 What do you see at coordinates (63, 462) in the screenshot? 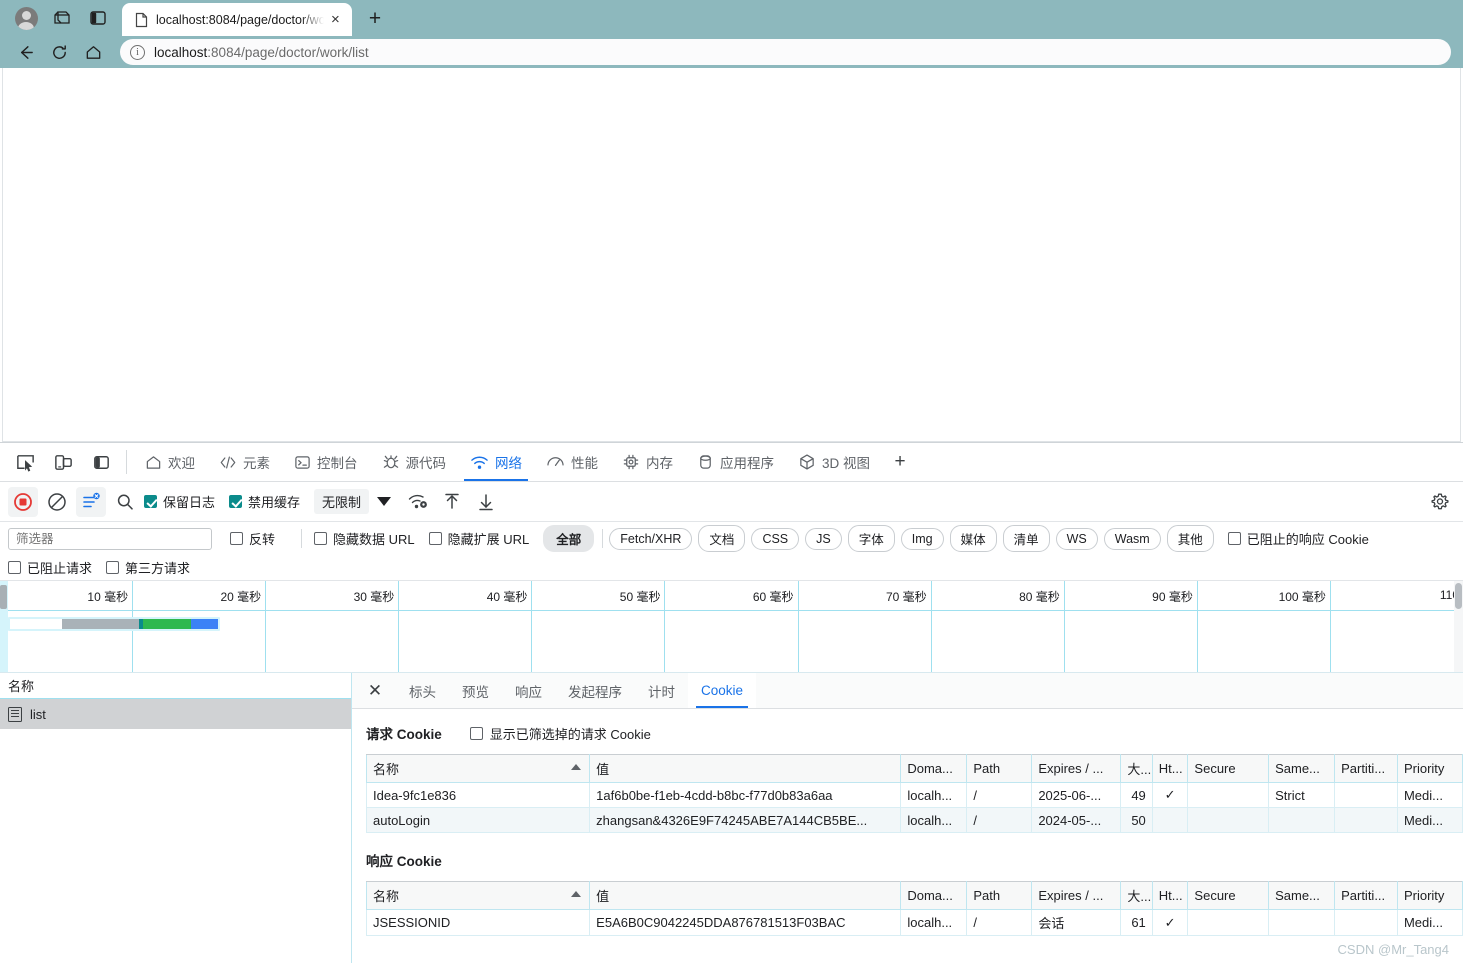
I see `device-toolbar-button` at bounding box center [63, 462].